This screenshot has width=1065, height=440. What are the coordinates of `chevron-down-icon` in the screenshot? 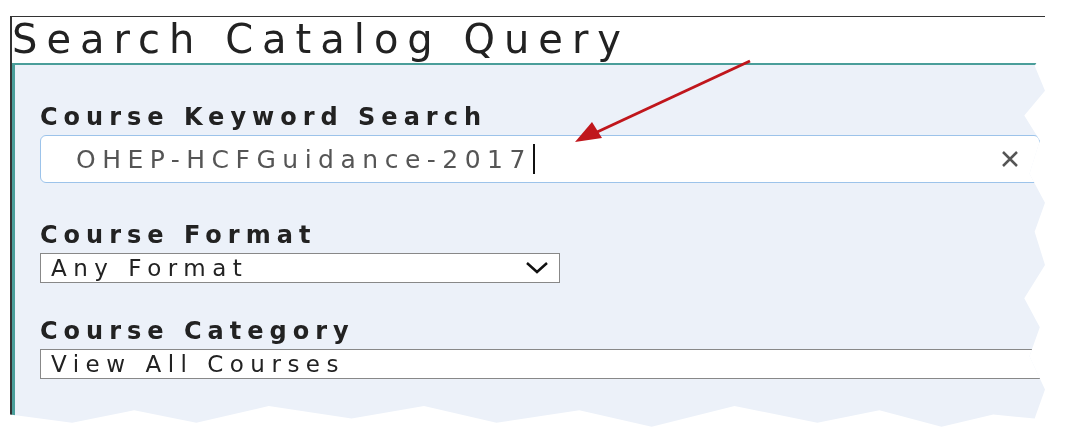 It's located at (537, 268).